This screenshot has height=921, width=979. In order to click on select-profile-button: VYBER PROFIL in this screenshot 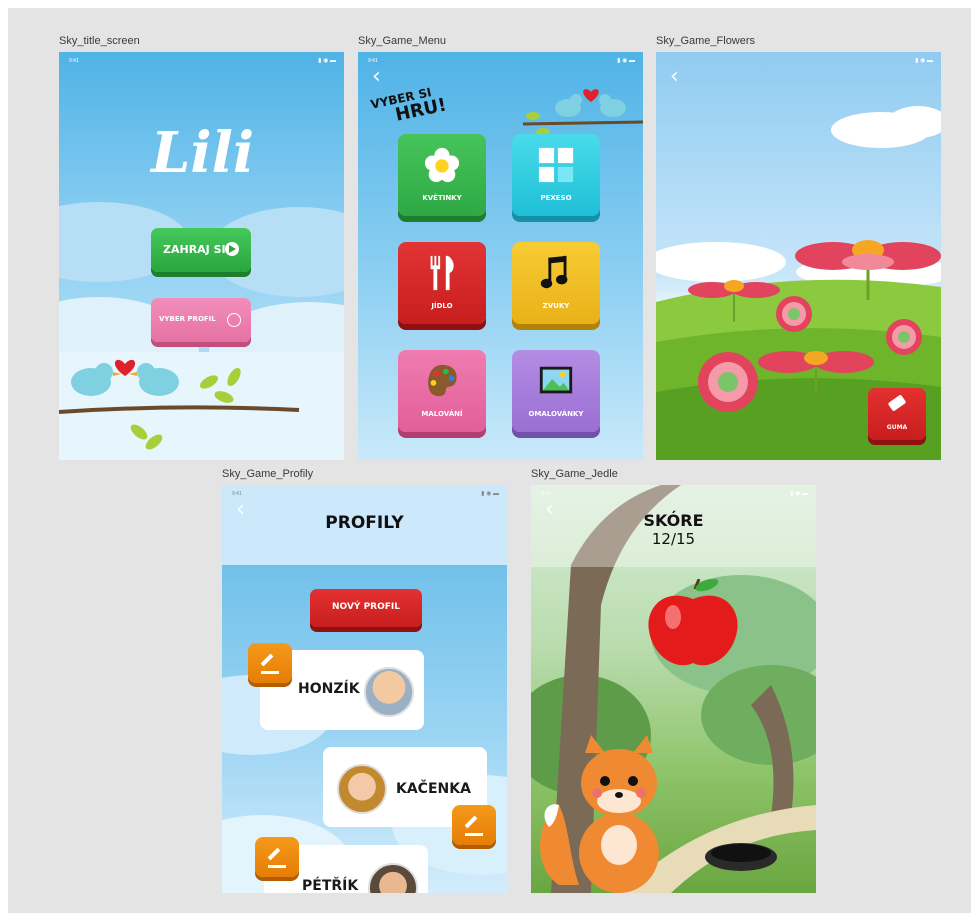, I will do `click(201, 320)`.